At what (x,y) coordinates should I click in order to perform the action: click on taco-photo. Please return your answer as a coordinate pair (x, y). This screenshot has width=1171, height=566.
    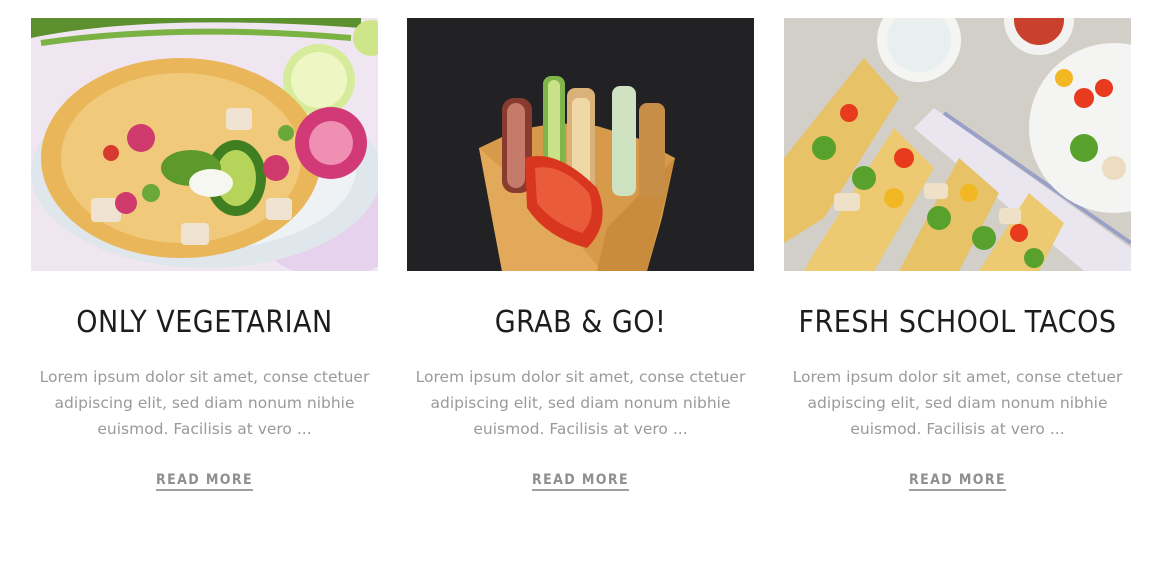
    Looking at the image, I should click on (204, 144).